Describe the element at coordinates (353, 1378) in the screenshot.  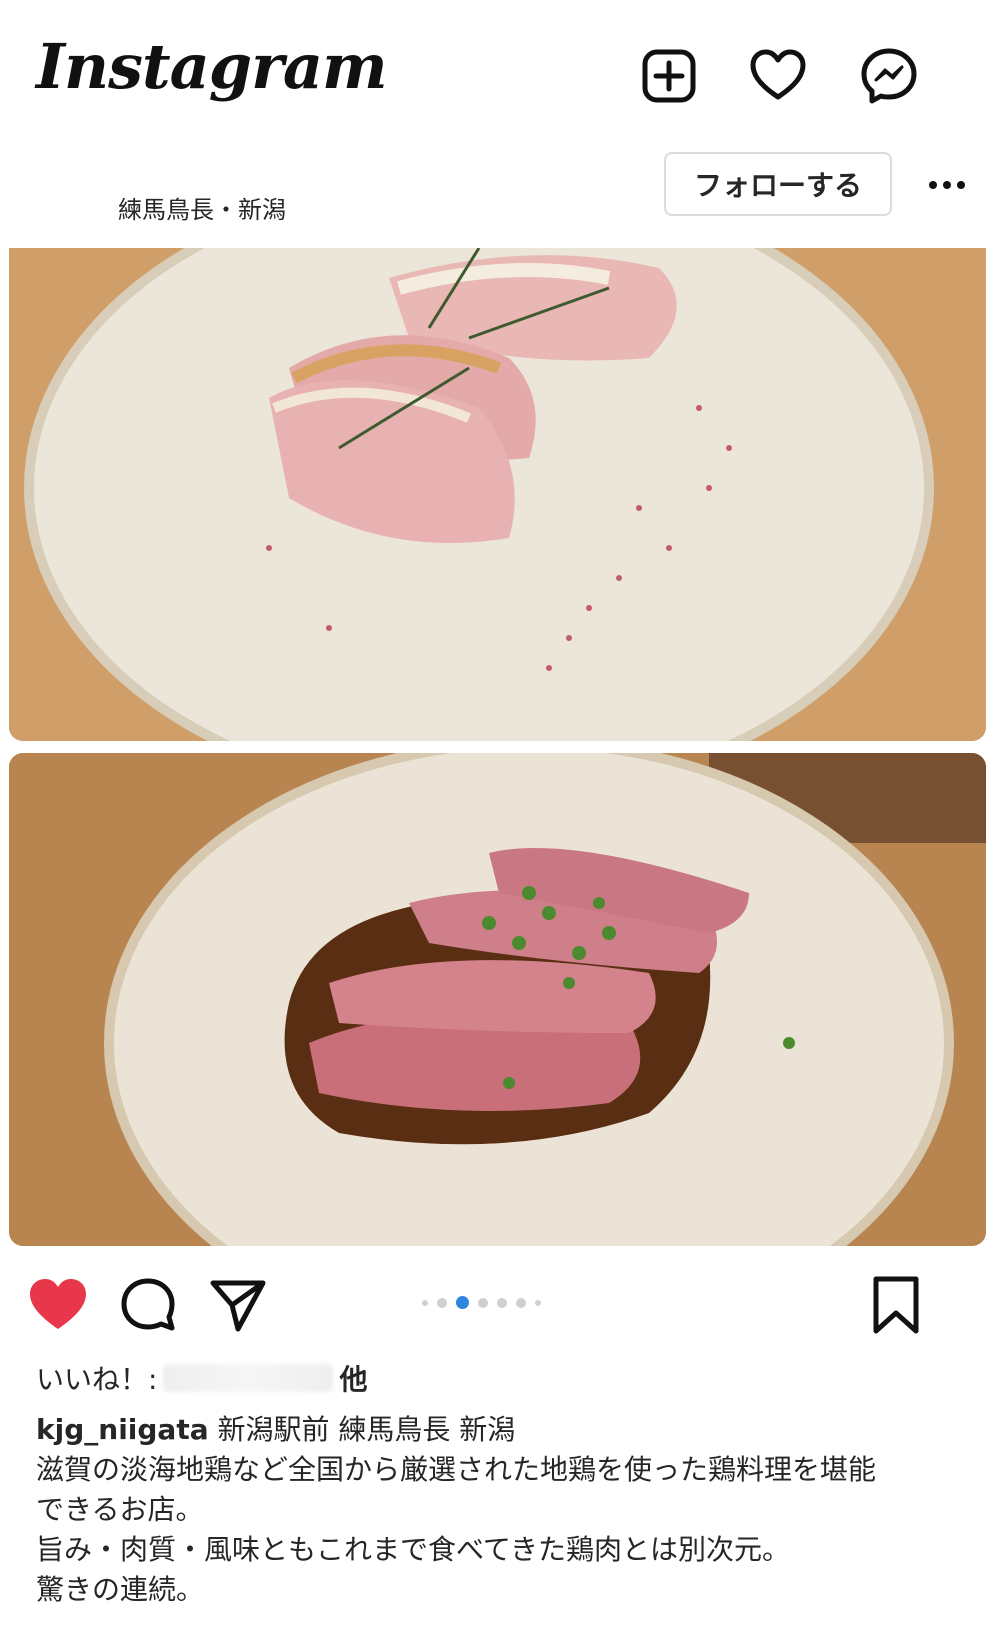
I see `likes-others: 他` at that location.